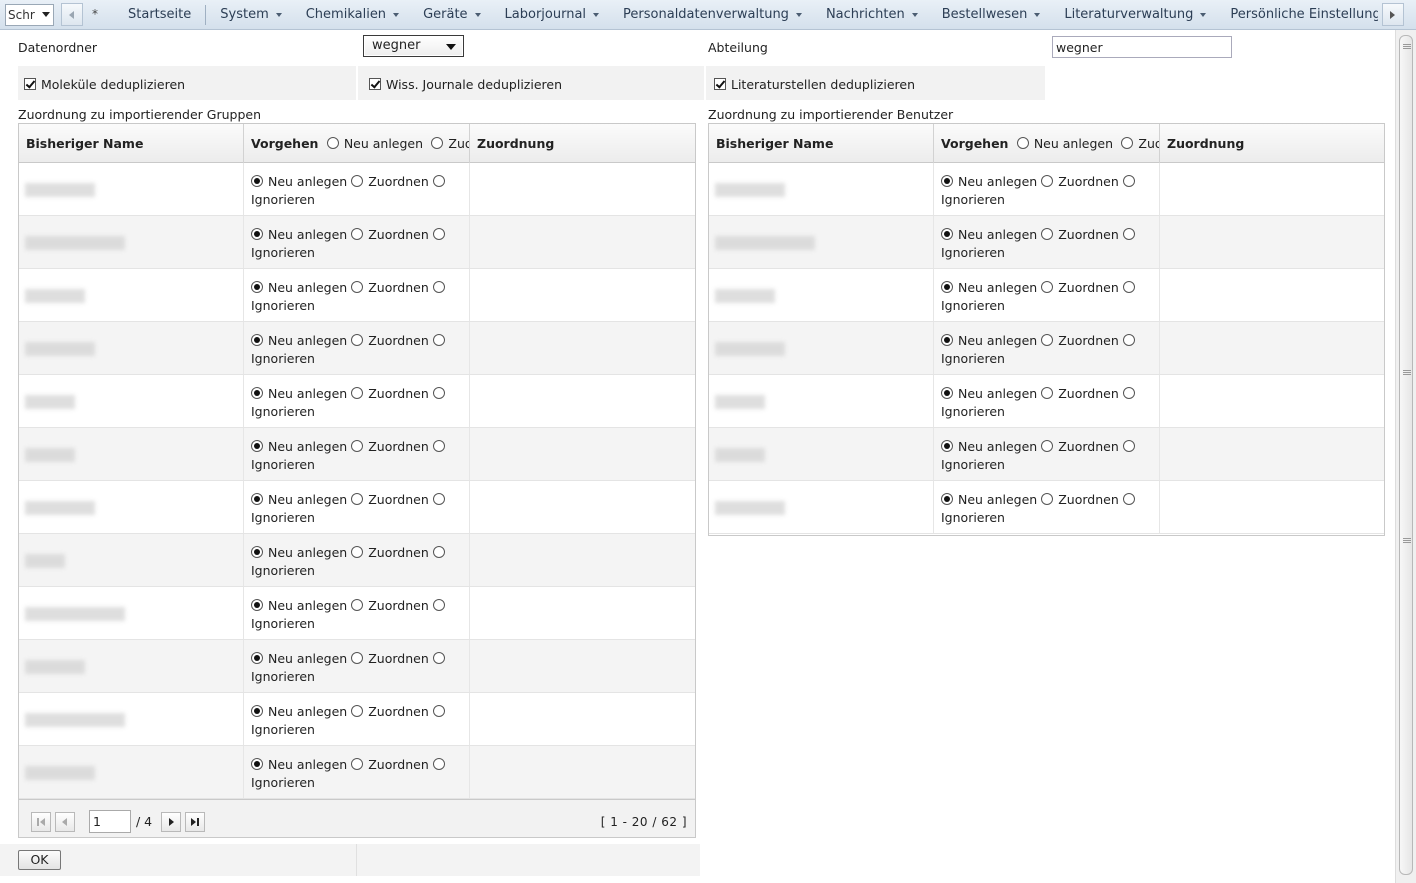 The image size is (1416, 883). I want to click on grip-icon, so click(1407, 46).